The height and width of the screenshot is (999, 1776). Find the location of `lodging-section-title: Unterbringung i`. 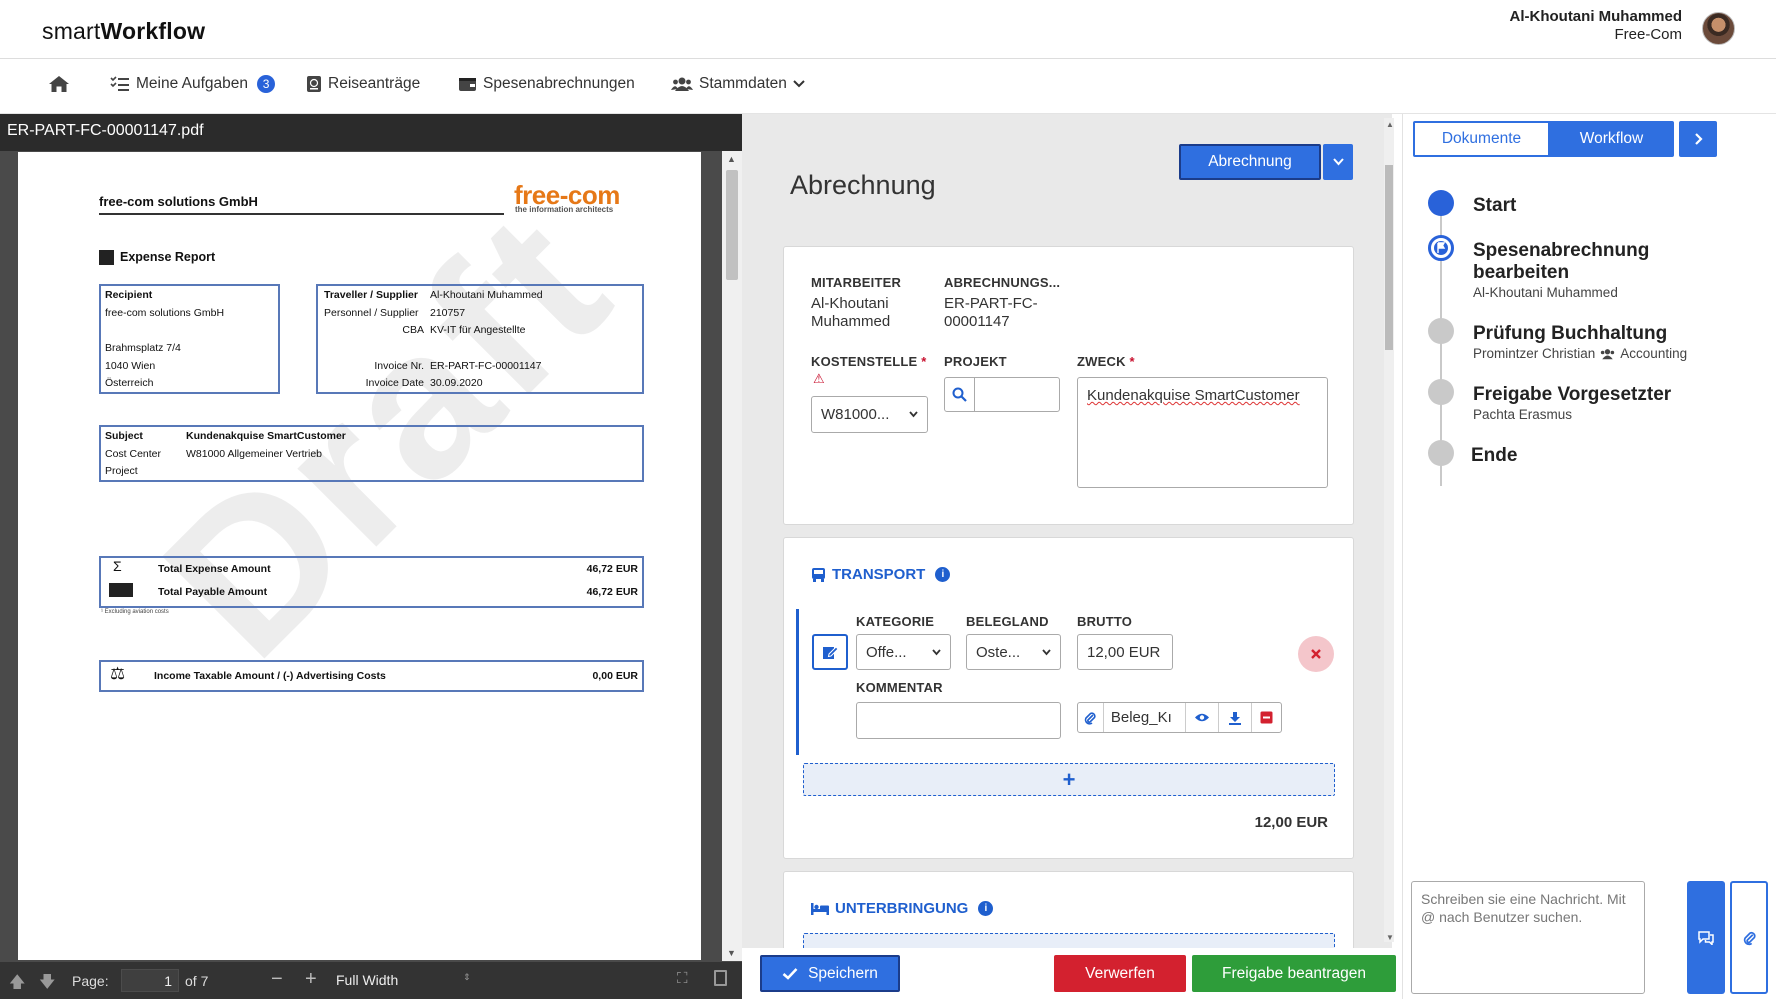

lodging-section-title: Unterbringung i is located at coordinates (902, 908).